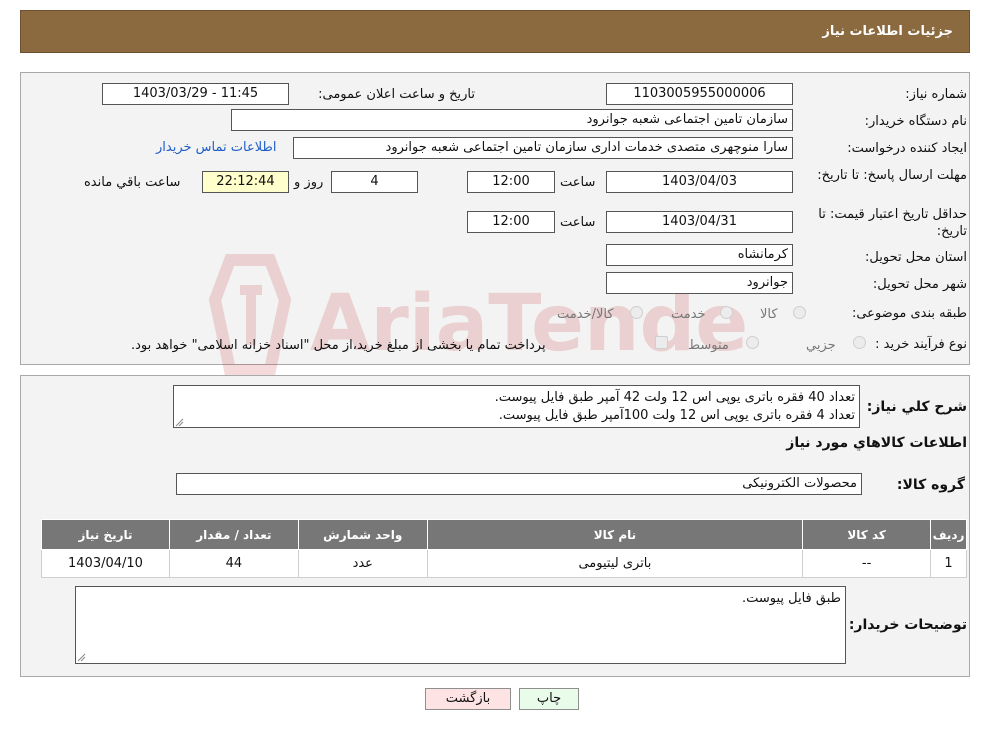 The image size is (985, 733). Describe the element at coordinates (468, 699) in the screenshot. I see `back-button: بازگشت` at that location.